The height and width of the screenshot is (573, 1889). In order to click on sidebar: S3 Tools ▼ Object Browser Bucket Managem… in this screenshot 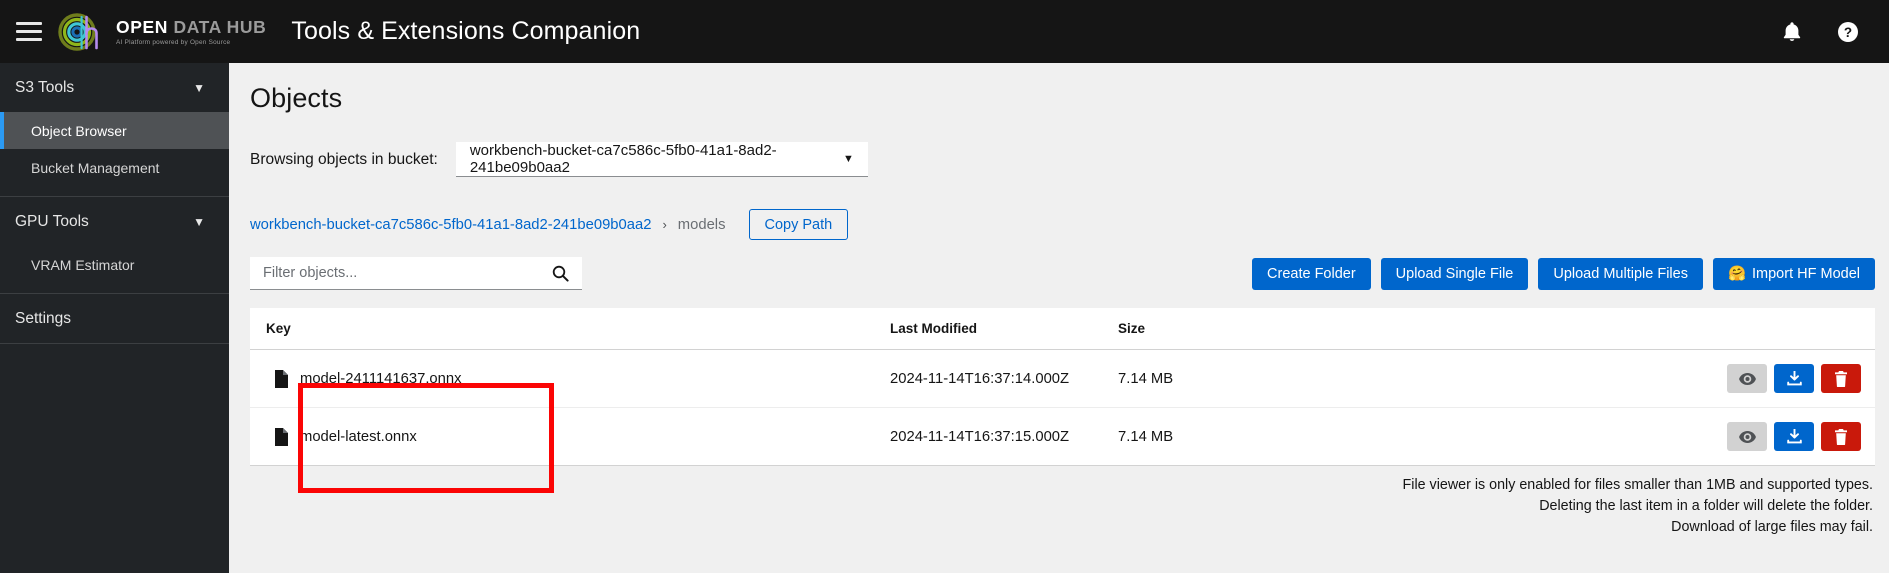, I will do `click(114, 318)`.